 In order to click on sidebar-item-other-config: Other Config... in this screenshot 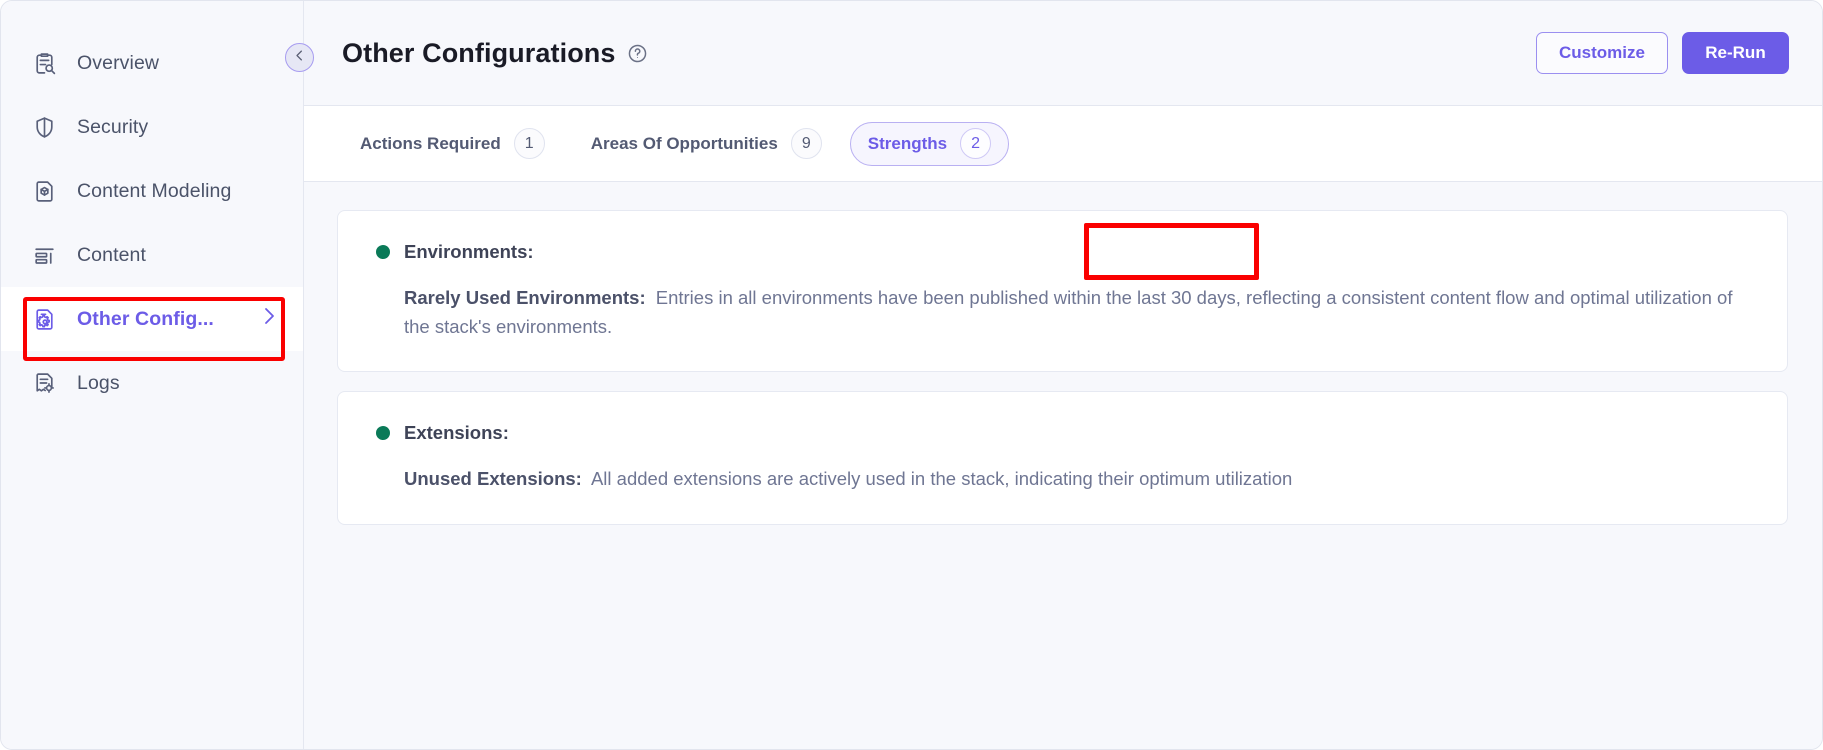, I will do `click(152, 319)`.